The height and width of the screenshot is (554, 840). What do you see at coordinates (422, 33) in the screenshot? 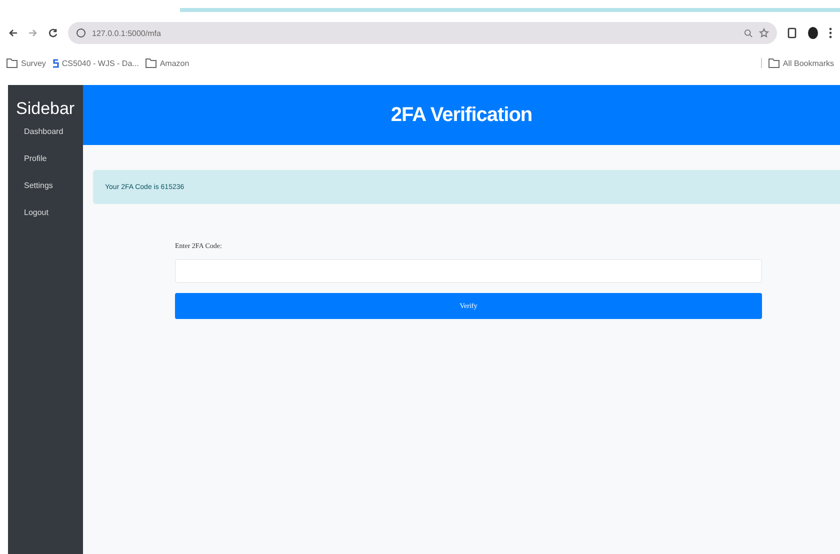
I see `address-bar: 127.0.0.1:5000/mfa` at bounding box center [422, 33].